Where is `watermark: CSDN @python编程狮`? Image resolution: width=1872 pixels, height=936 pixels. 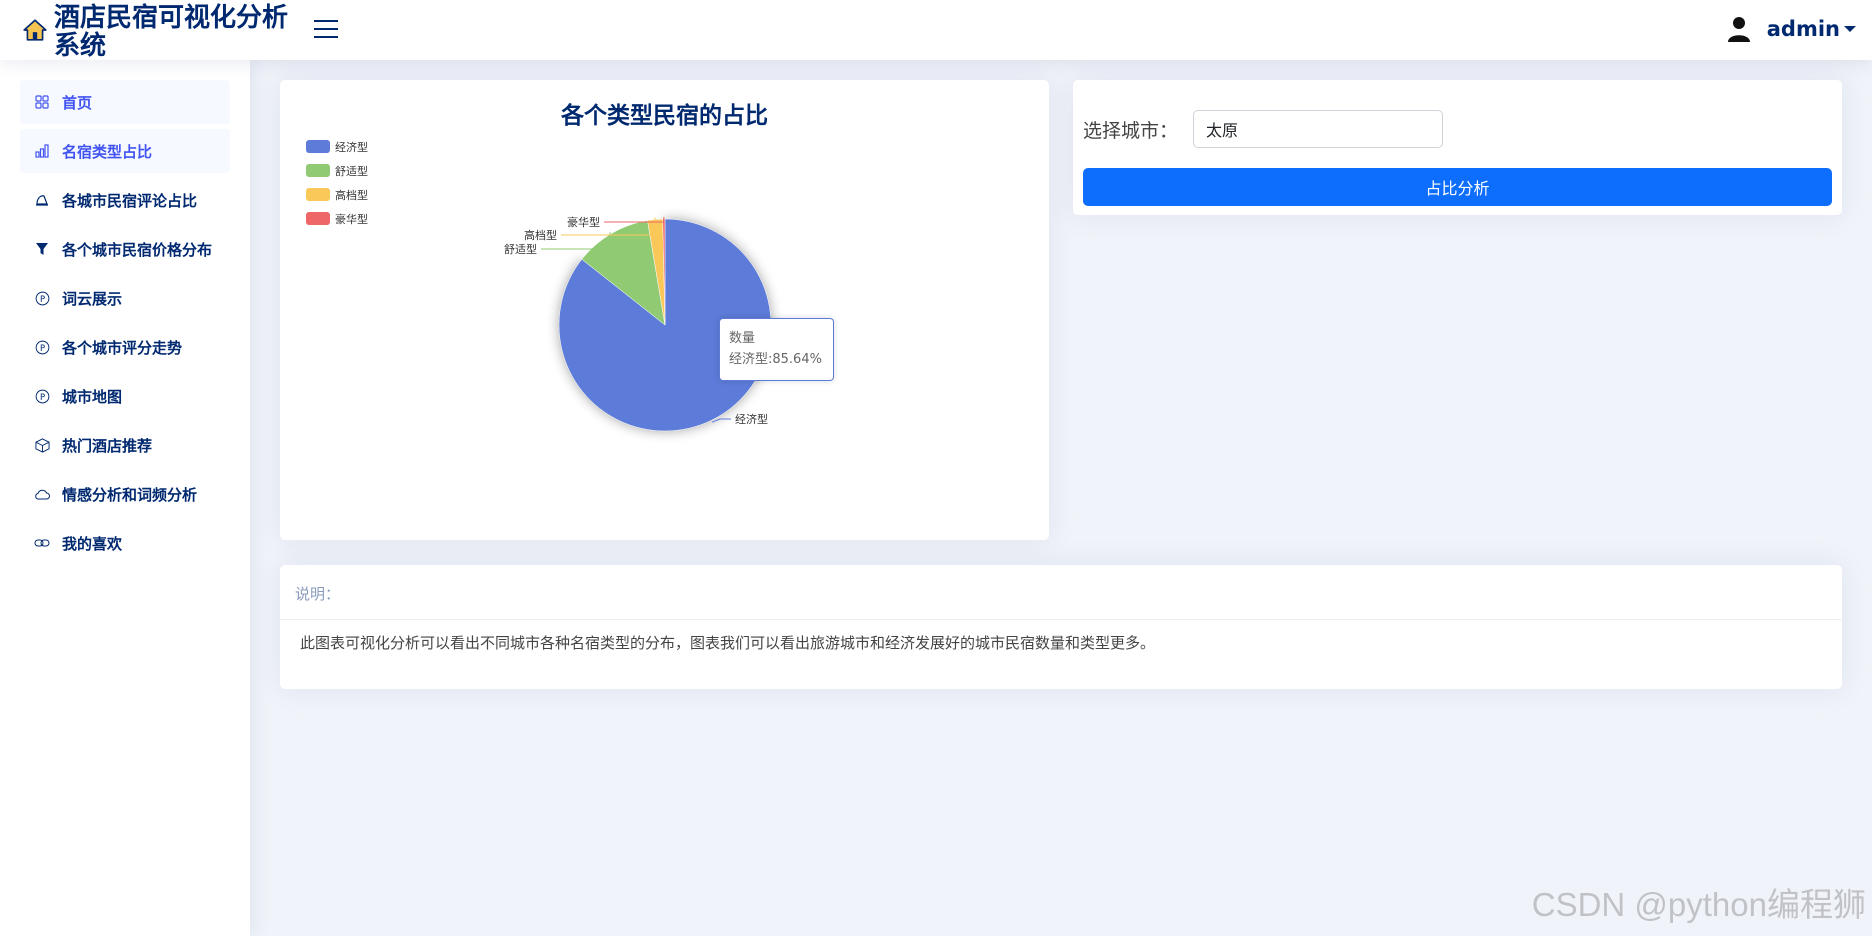
watermark: CSDN @python编程狮 is located at coordinates (1698, 904).